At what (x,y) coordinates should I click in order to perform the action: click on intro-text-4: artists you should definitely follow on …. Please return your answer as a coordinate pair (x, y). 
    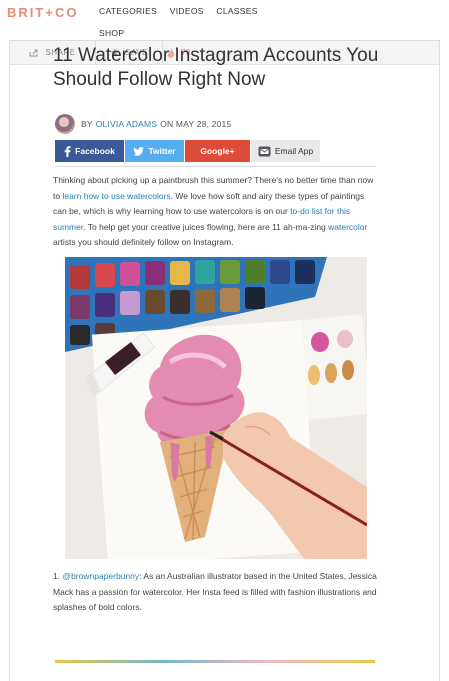
    Looking at the image, I should click on (143, 242).